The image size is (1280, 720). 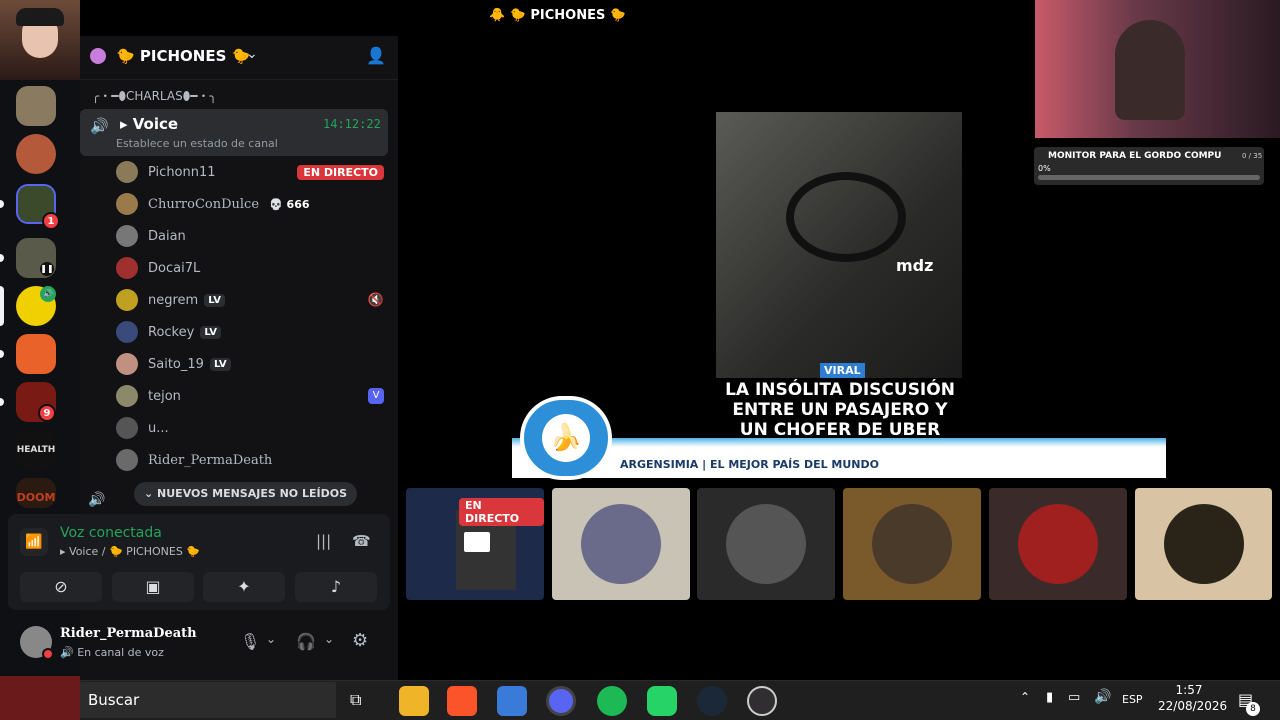 I want to click on voice-member: ChurroConDulce 💀 666, so click(x=250, y=204).